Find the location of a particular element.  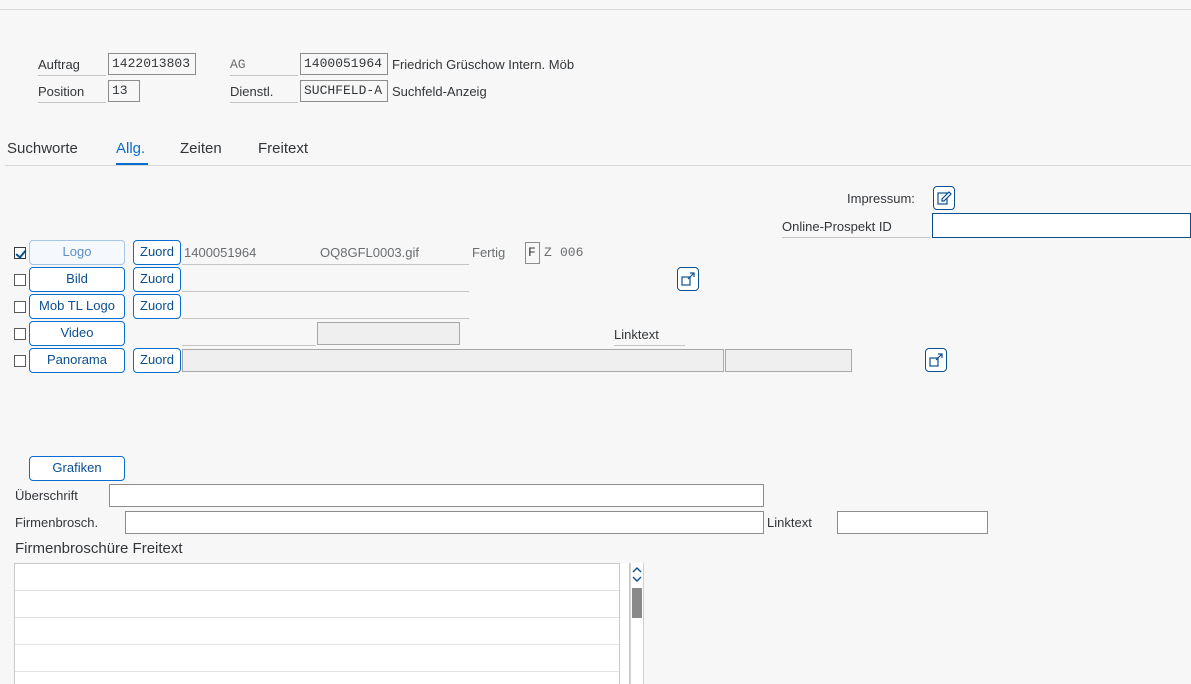

firmenbrosch-input is located at coordinates (444, 522).